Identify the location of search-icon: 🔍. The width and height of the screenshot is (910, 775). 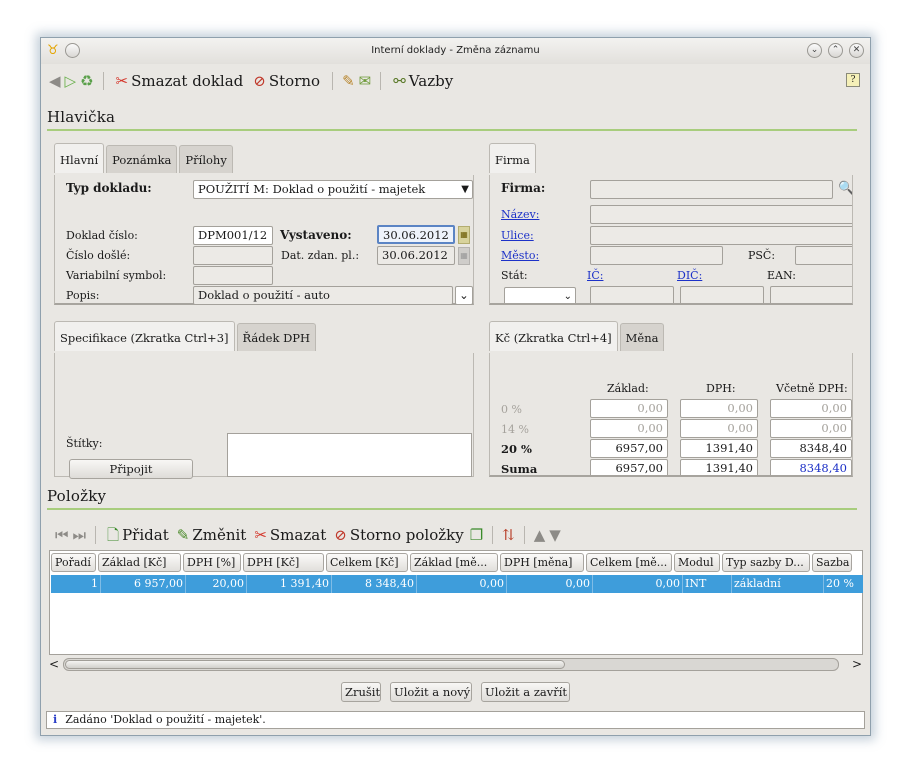
(845, 189).